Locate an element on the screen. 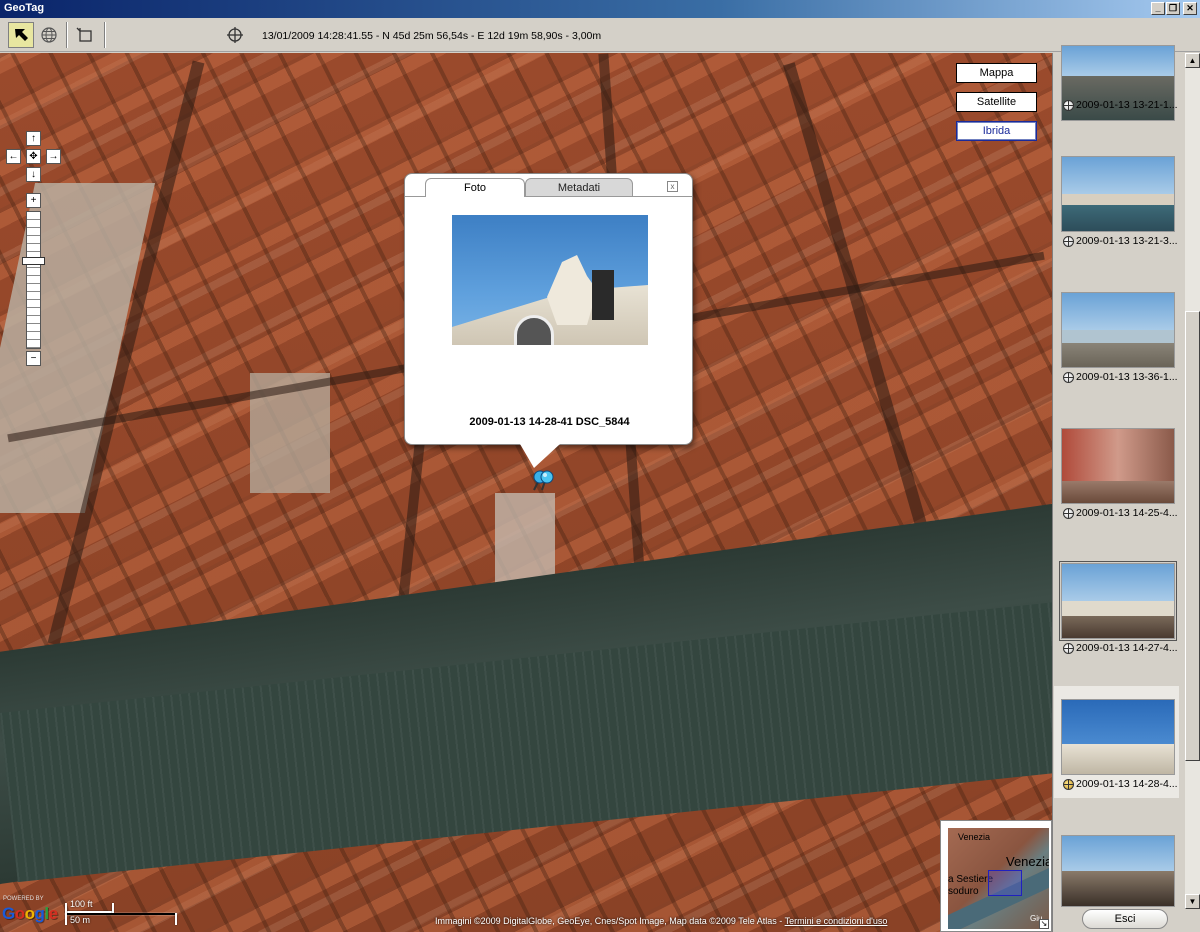  scale-metric-label: 50 m is located at coordinates (80, 920).